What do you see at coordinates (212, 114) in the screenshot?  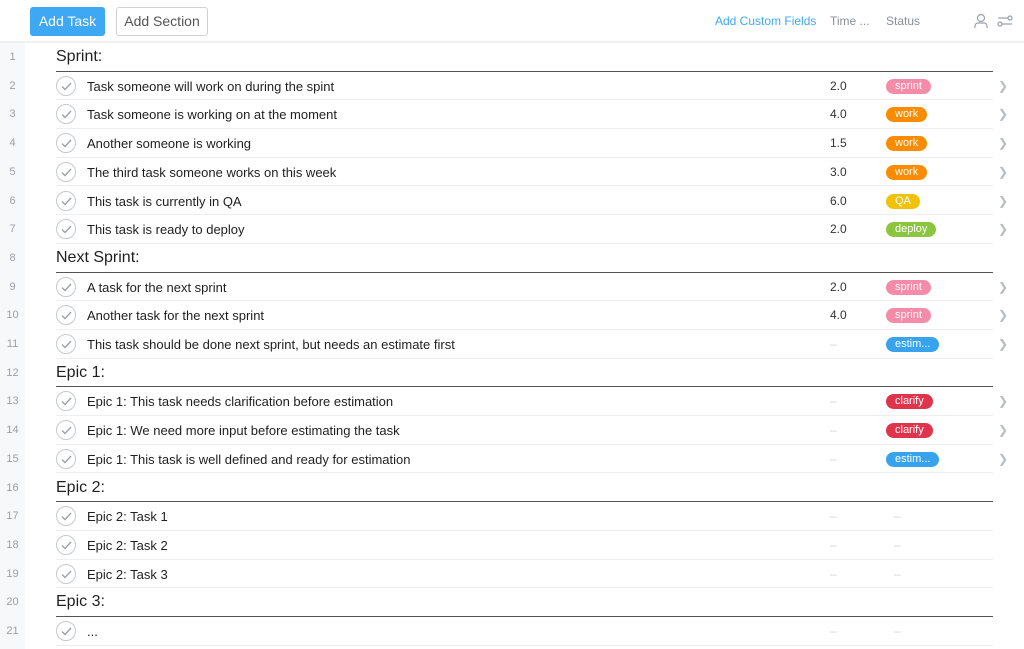 I see `task-name: Task someone is working on at the moment` at bounding box center [212, 114].